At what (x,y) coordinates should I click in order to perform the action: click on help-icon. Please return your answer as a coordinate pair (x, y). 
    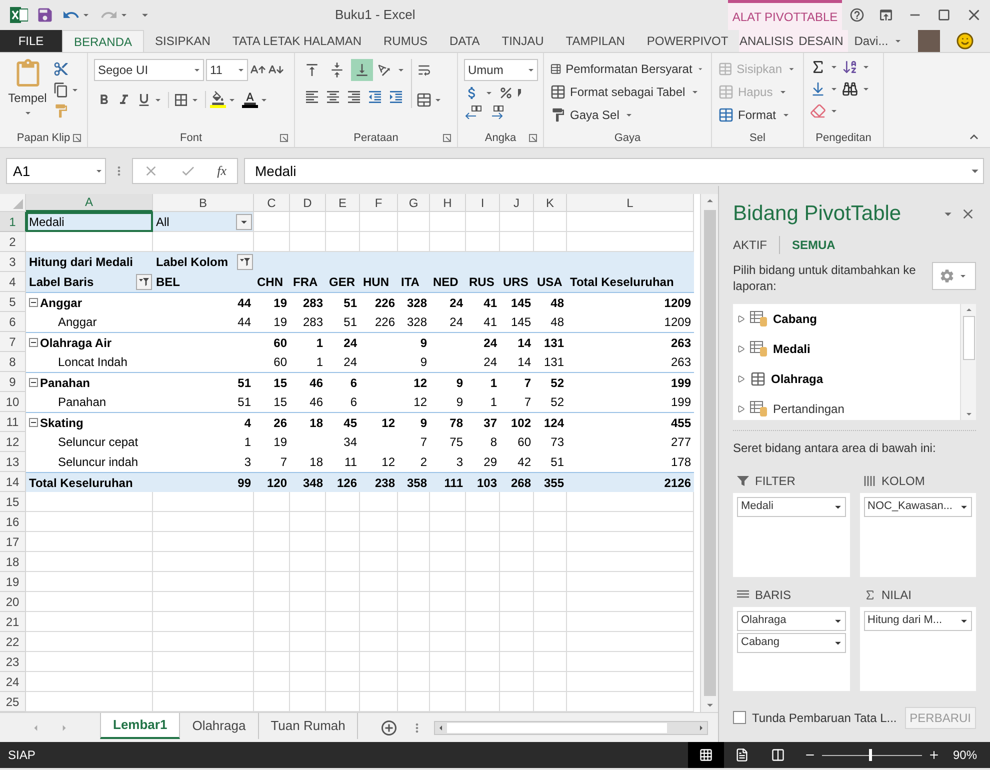
    Looking at the image, I should click on (856, 15).